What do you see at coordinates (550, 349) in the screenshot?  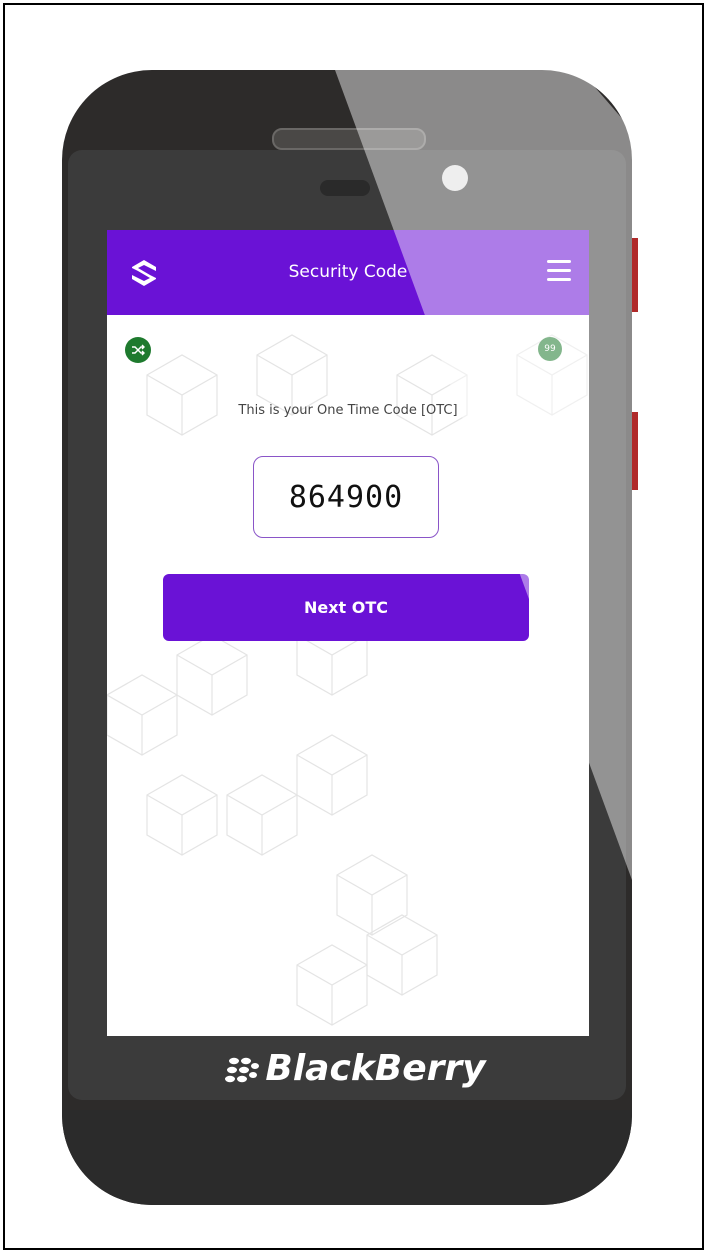 I see `quote-count-icon: 99` at bounding box center [550, 349].